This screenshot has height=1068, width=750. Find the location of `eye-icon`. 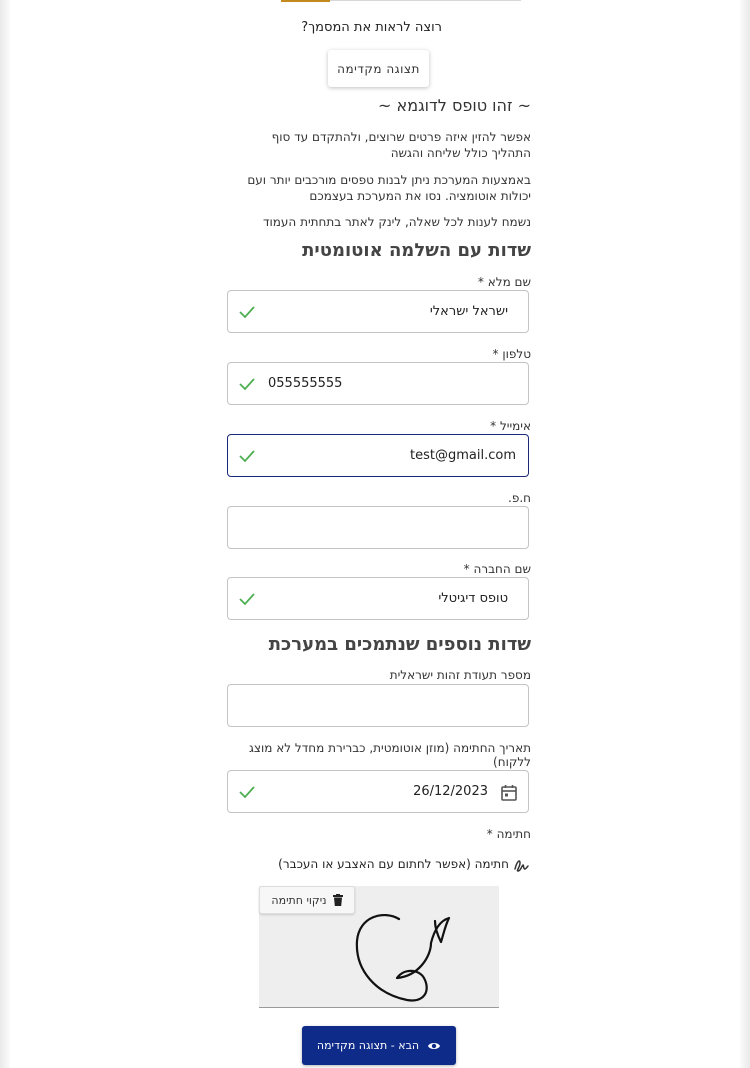

eye-icon is located at coordinates (434, 1045).